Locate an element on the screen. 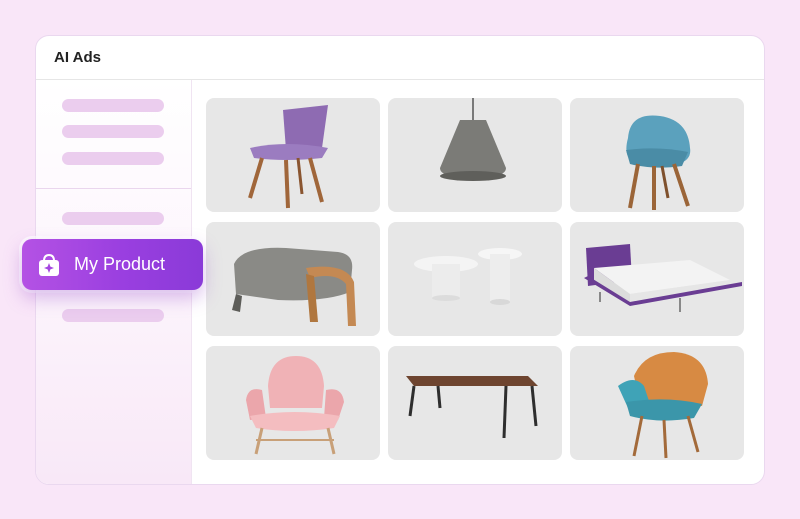 Image resolution: width=800 pixels, height=519 pixels. blue-lounge-chair-image is located at coordinates (658, 162).